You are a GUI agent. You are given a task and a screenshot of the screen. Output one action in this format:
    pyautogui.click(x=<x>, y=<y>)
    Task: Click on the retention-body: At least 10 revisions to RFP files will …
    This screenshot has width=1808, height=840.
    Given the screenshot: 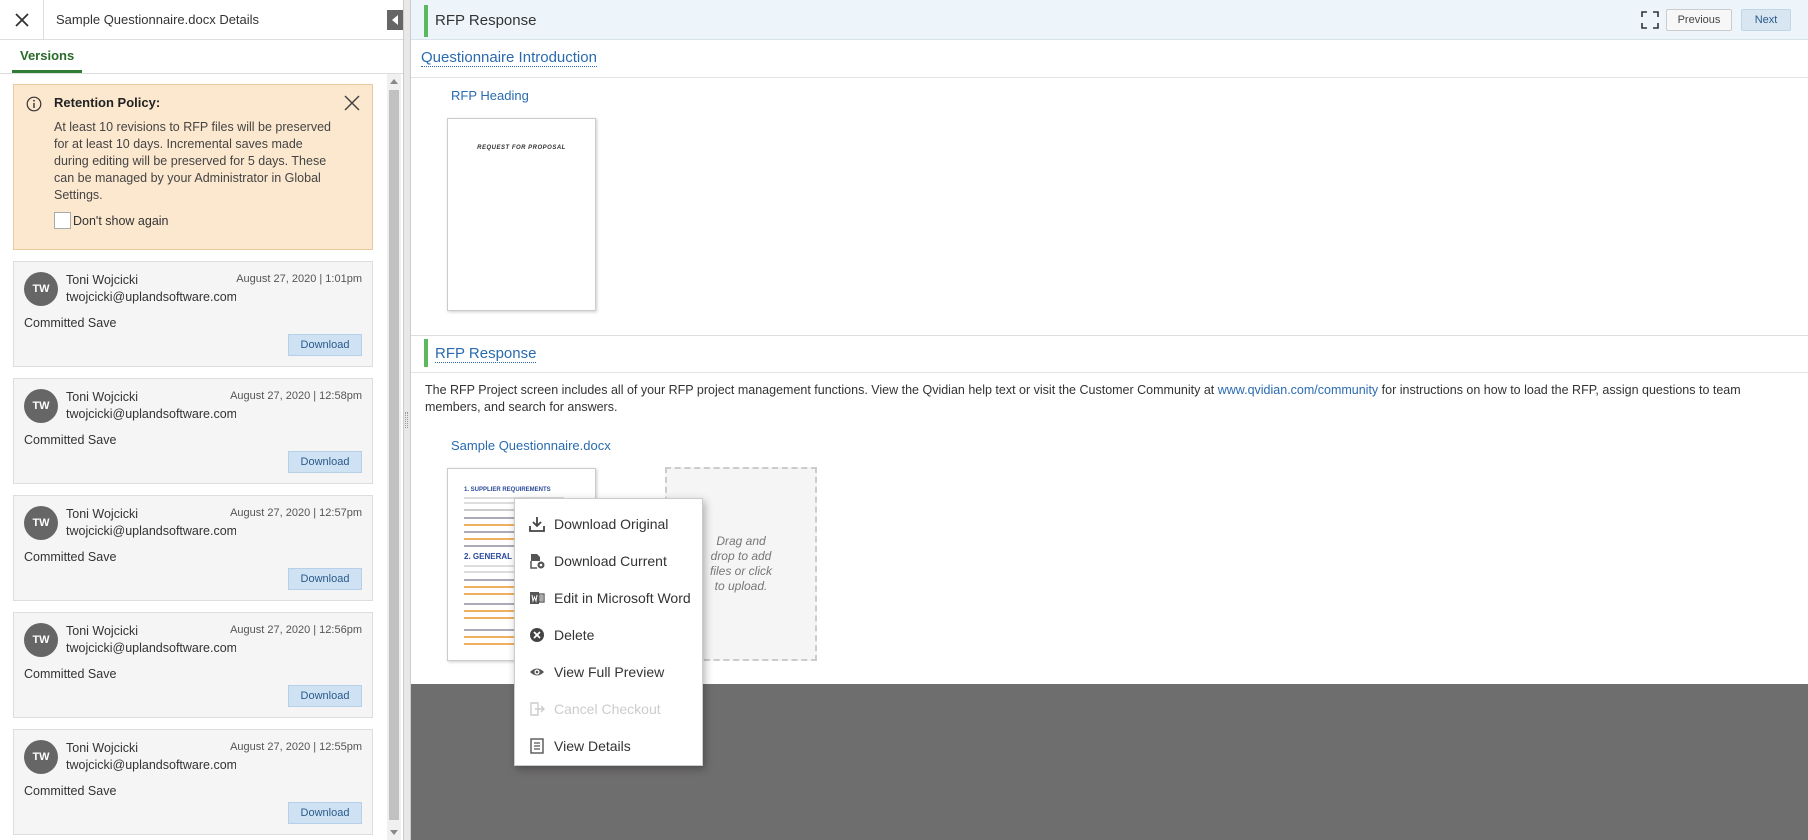 What is the action you would take?
    pyautogui.click(x=192, y=161)
    